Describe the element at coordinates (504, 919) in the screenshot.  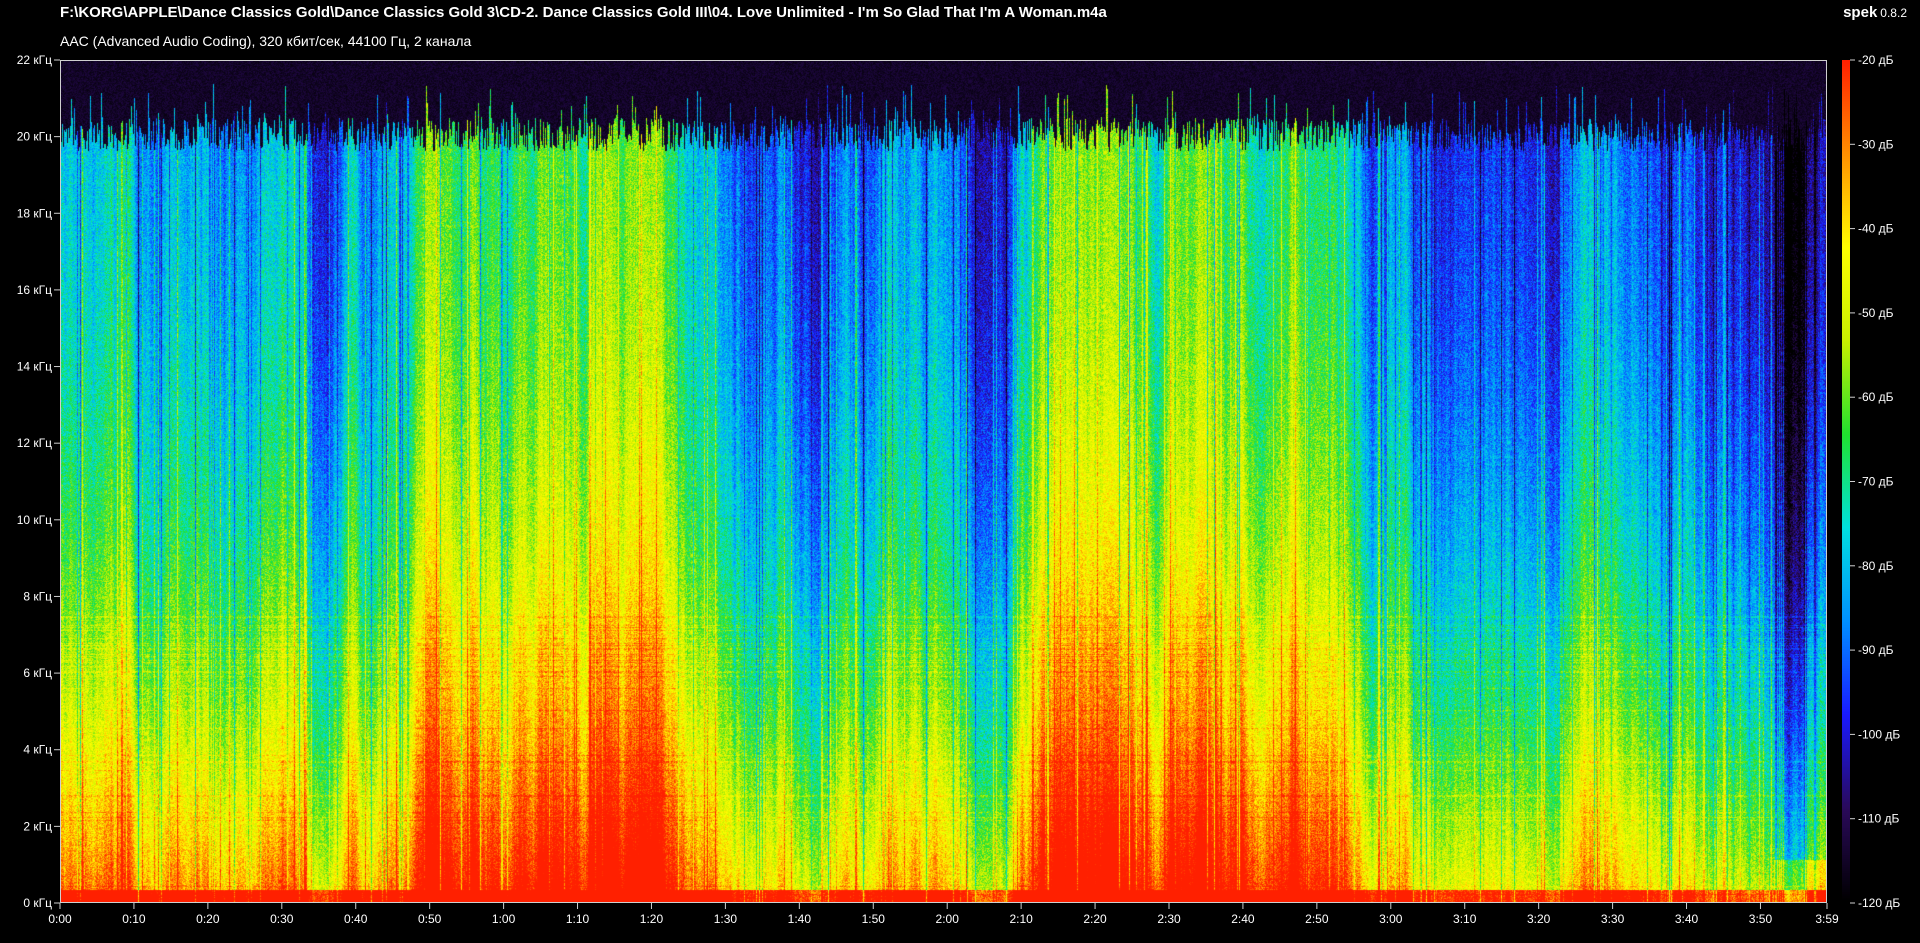
I see `x-tick-label: 1:00` at that location.